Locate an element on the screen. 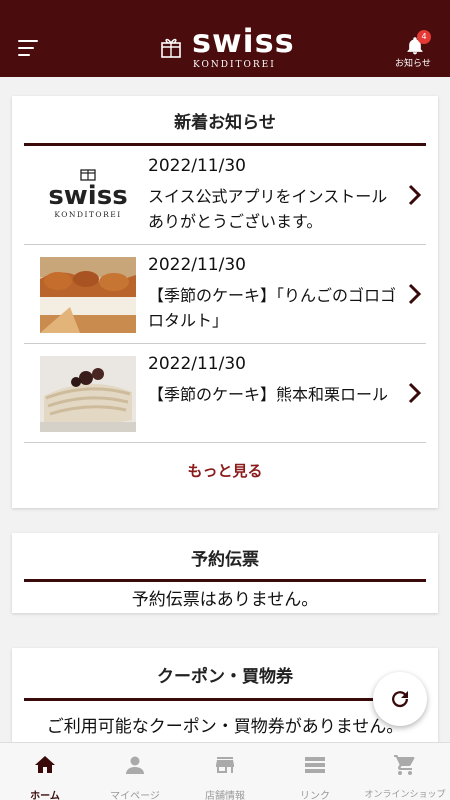 The width and height of the screenshot is (450, 800). person-icon is located at coordinates (135, 765).